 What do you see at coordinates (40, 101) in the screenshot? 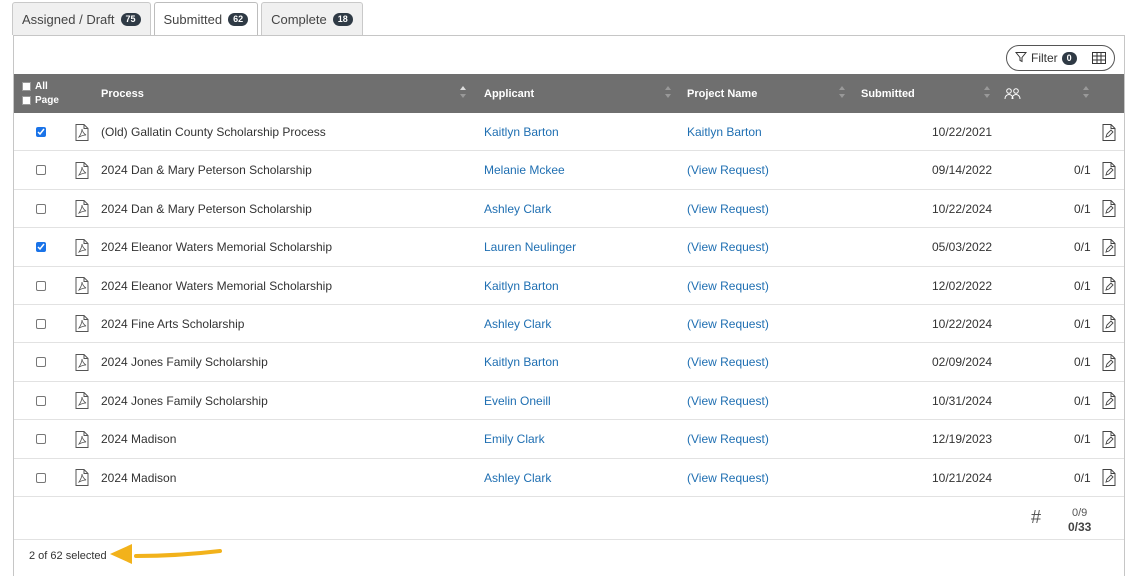
I see `select-page-option: Page` at bounding box center [40, 101].